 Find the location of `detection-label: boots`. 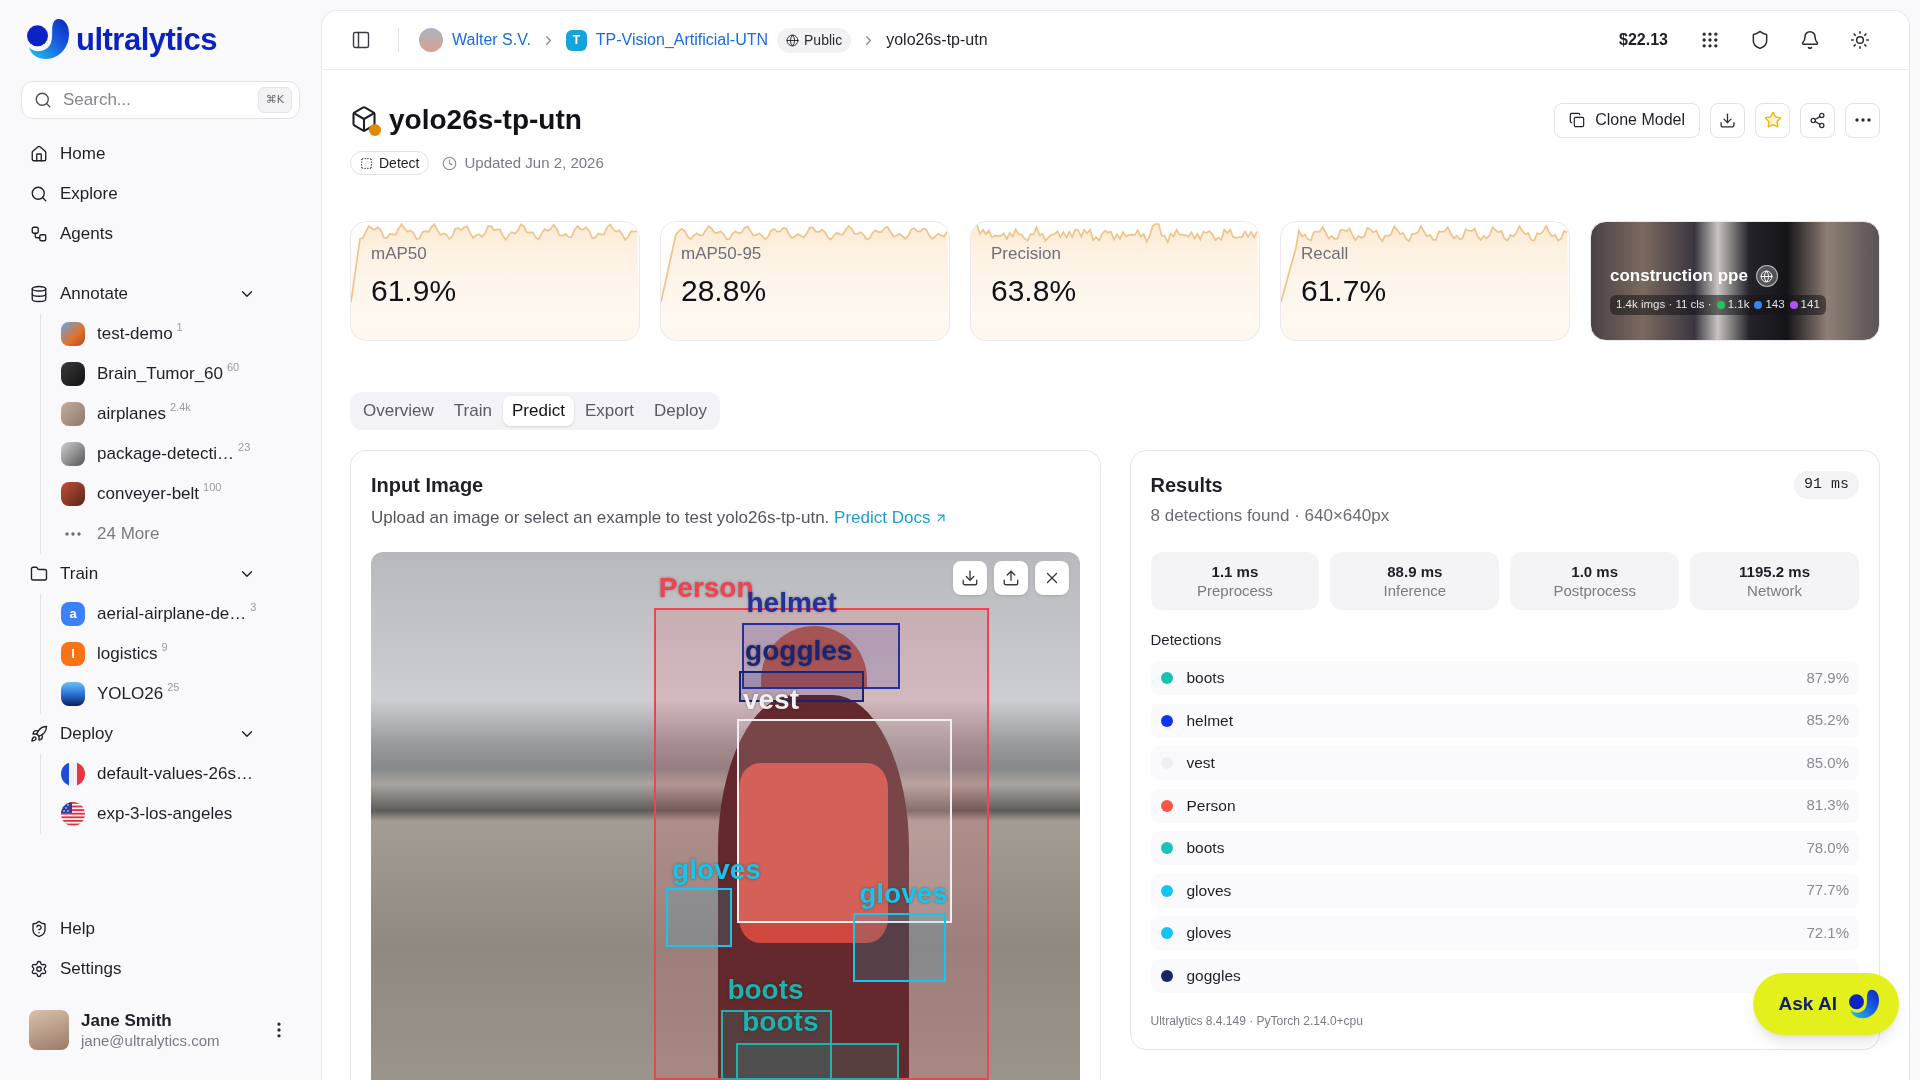

detection-label: boots is located at coordinates (765, 989).